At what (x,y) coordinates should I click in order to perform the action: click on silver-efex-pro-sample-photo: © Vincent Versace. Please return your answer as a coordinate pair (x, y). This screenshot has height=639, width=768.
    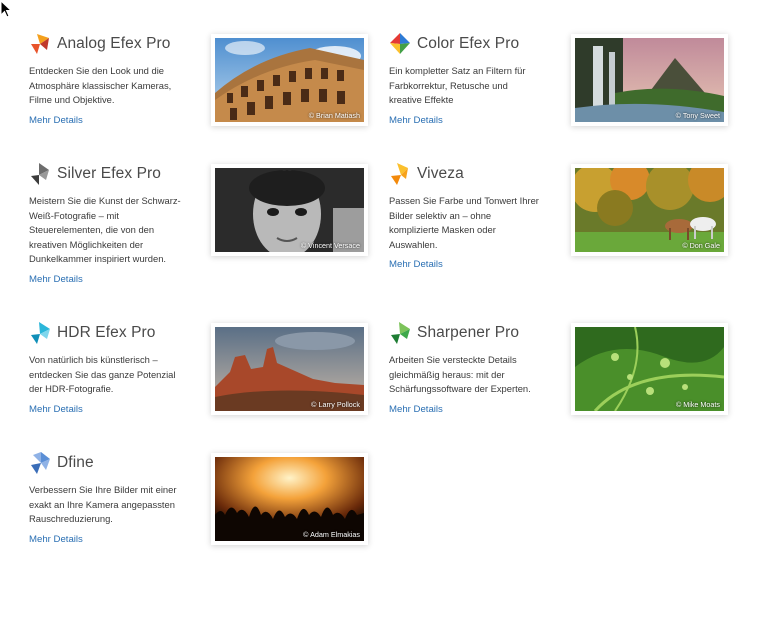
    Looking at the image, I should click on (289, 210).